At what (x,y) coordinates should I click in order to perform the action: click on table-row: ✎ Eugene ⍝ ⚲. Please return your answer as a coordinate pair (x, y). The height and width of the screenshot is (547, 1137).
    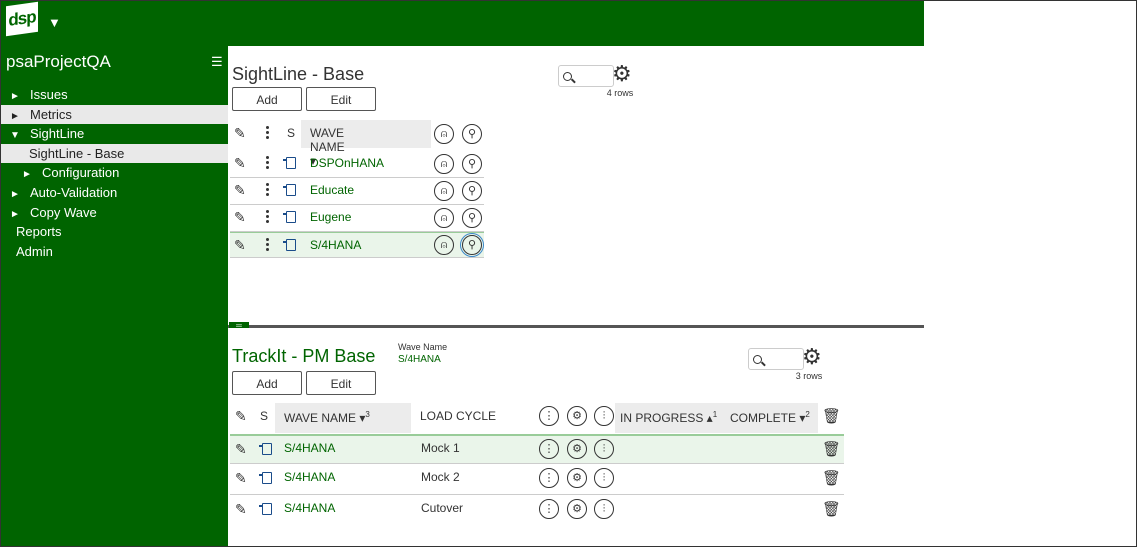
    Looking at the image, I should click on (357, 218).